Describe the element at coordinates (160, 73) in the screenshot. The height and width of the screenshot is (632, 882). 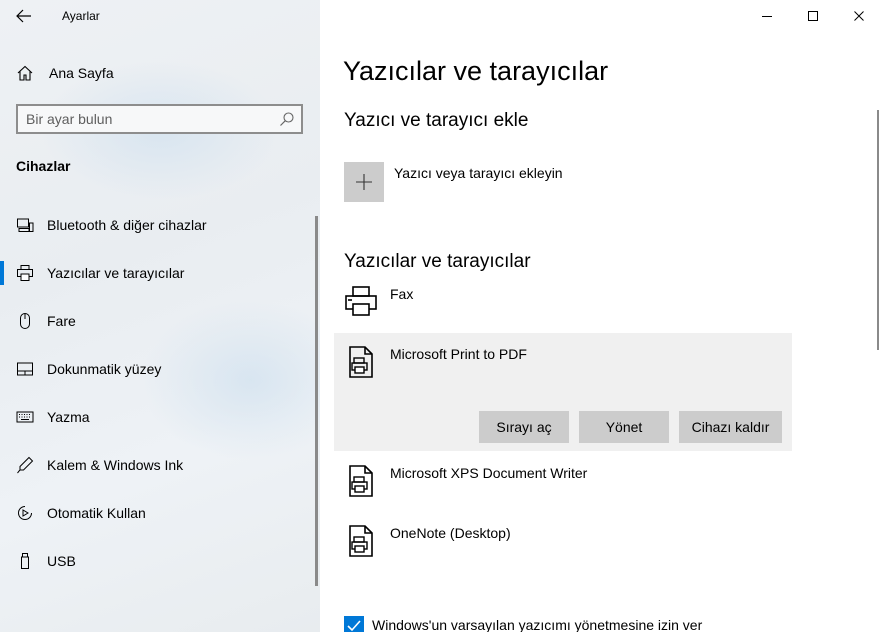
I see `home-nav-item: Ana Sayfa` at that location.